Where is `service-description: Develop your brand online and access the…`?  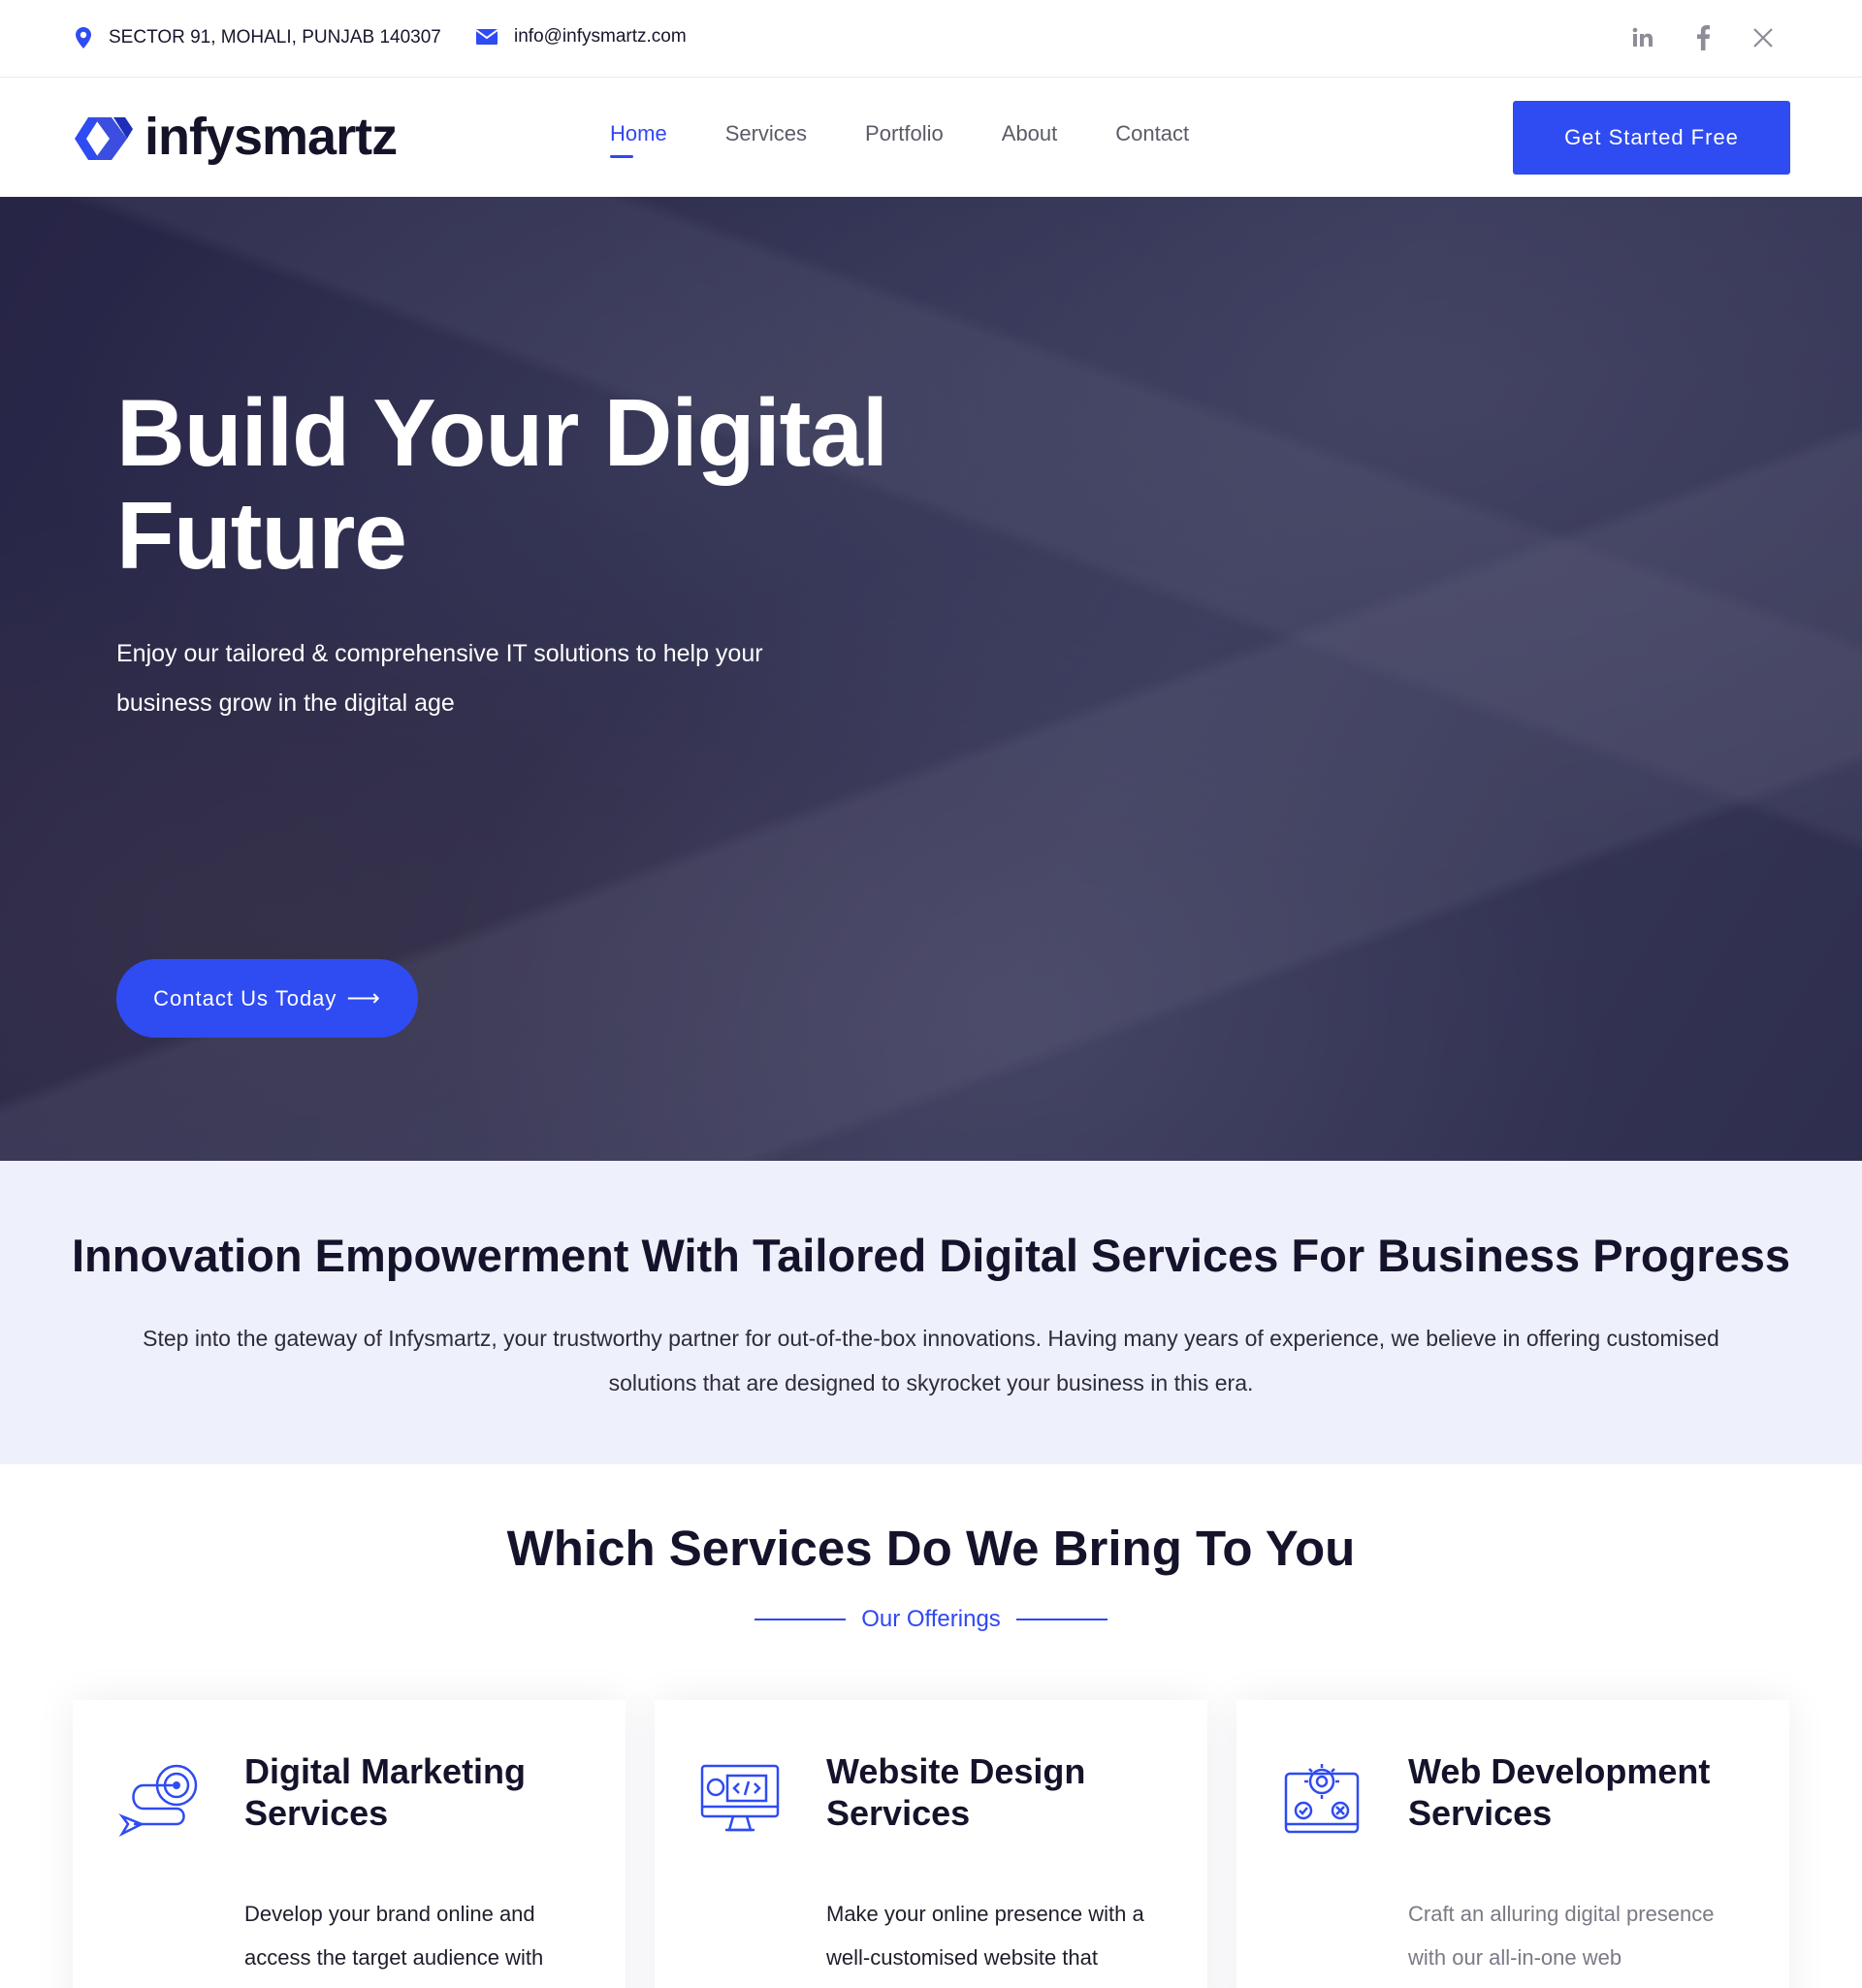
service-description: Develop your brand online and access the… is located at coordinates (394, 1936).